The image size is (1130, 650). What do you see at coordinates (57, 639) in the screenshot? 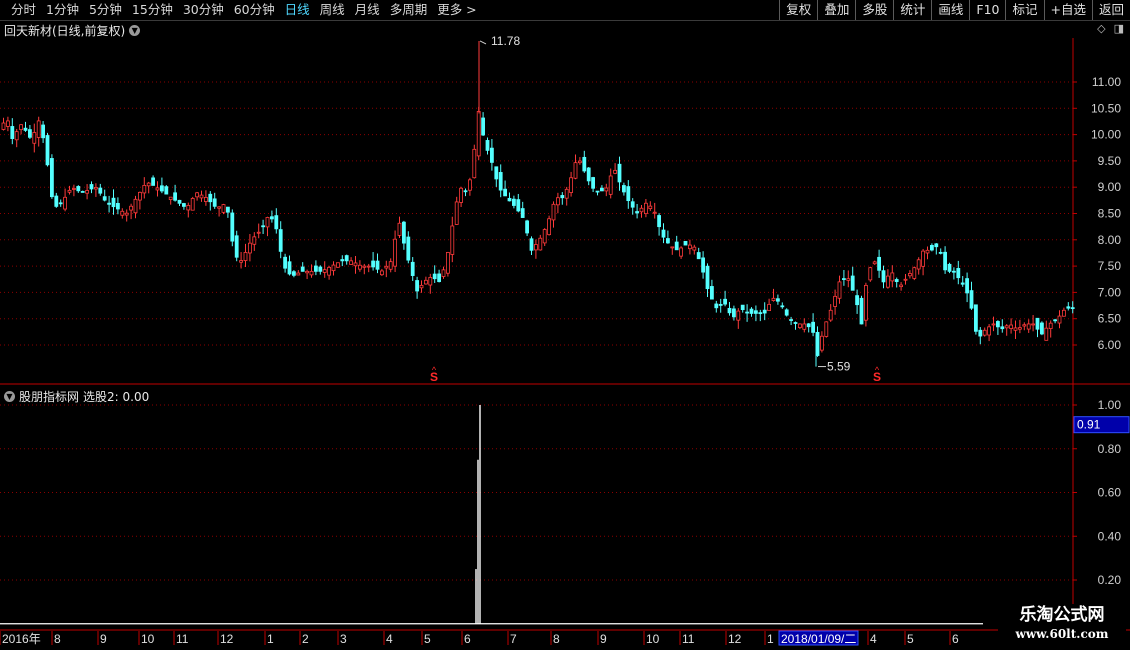
I see `time-tick-label: 8` at bounding box center [57, 639].